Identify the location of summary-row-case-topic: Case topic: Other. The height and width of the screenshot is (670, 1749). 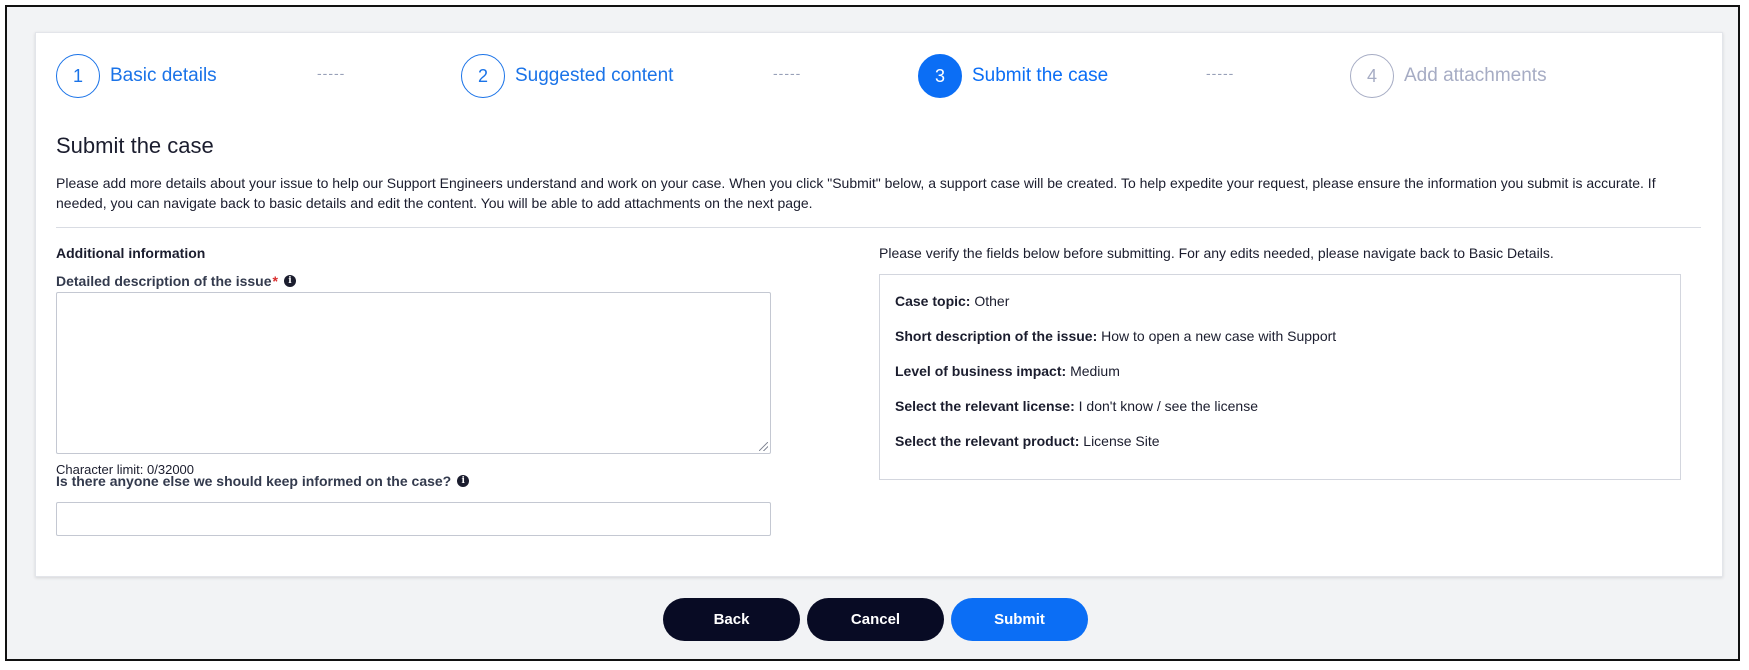
(1280, 301).